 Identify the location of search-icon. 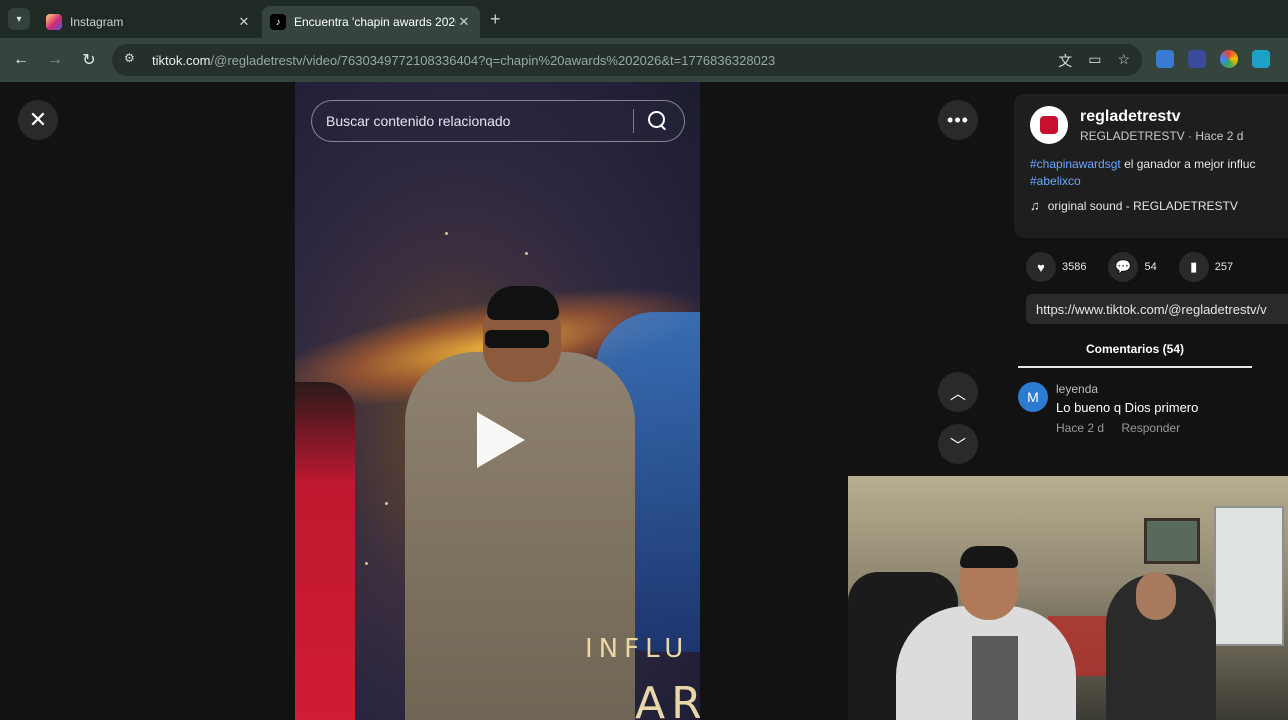
(658, 121).